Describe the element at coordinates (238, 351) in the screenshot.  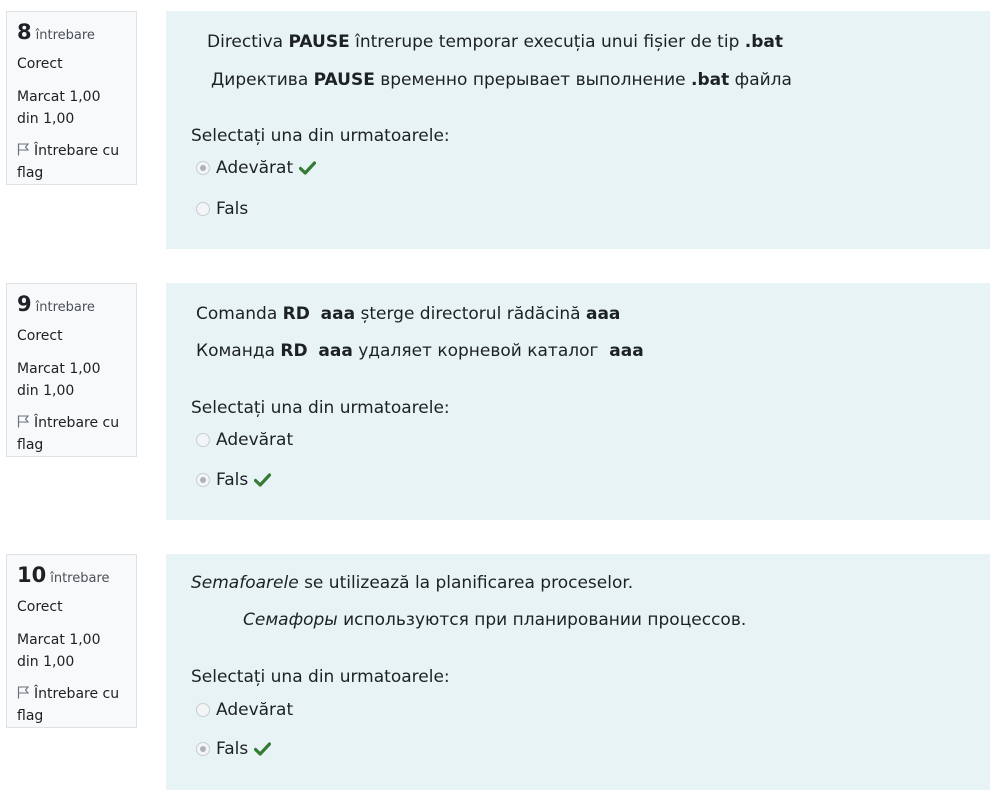
I see `text-run: Команда` at that location.